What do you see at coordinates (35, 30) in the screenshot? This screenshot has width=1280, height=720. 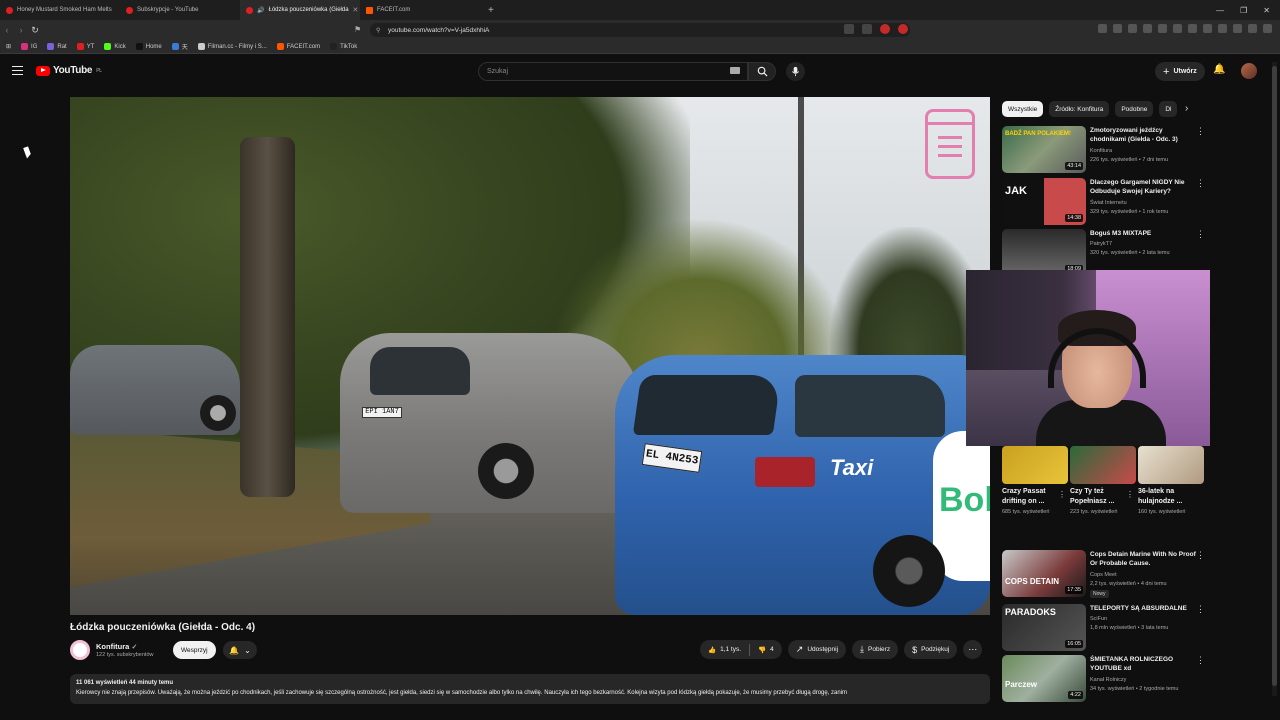 I see `reload-icon: ↻` at bounding box center [35, 30].